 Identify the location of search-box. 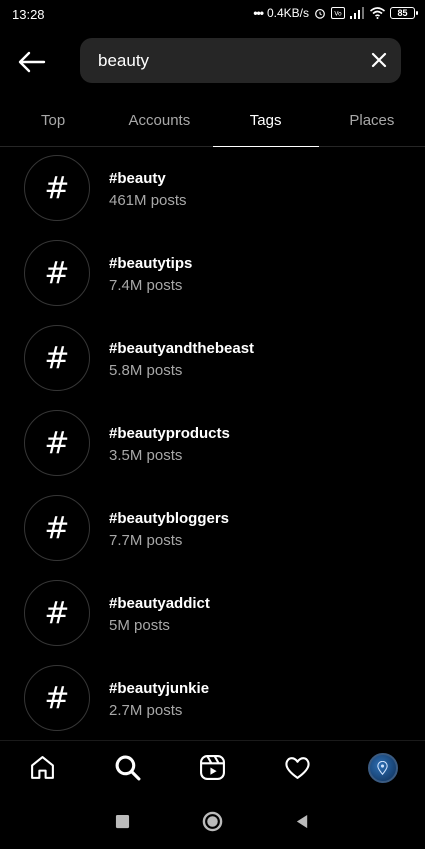
(240, 60).